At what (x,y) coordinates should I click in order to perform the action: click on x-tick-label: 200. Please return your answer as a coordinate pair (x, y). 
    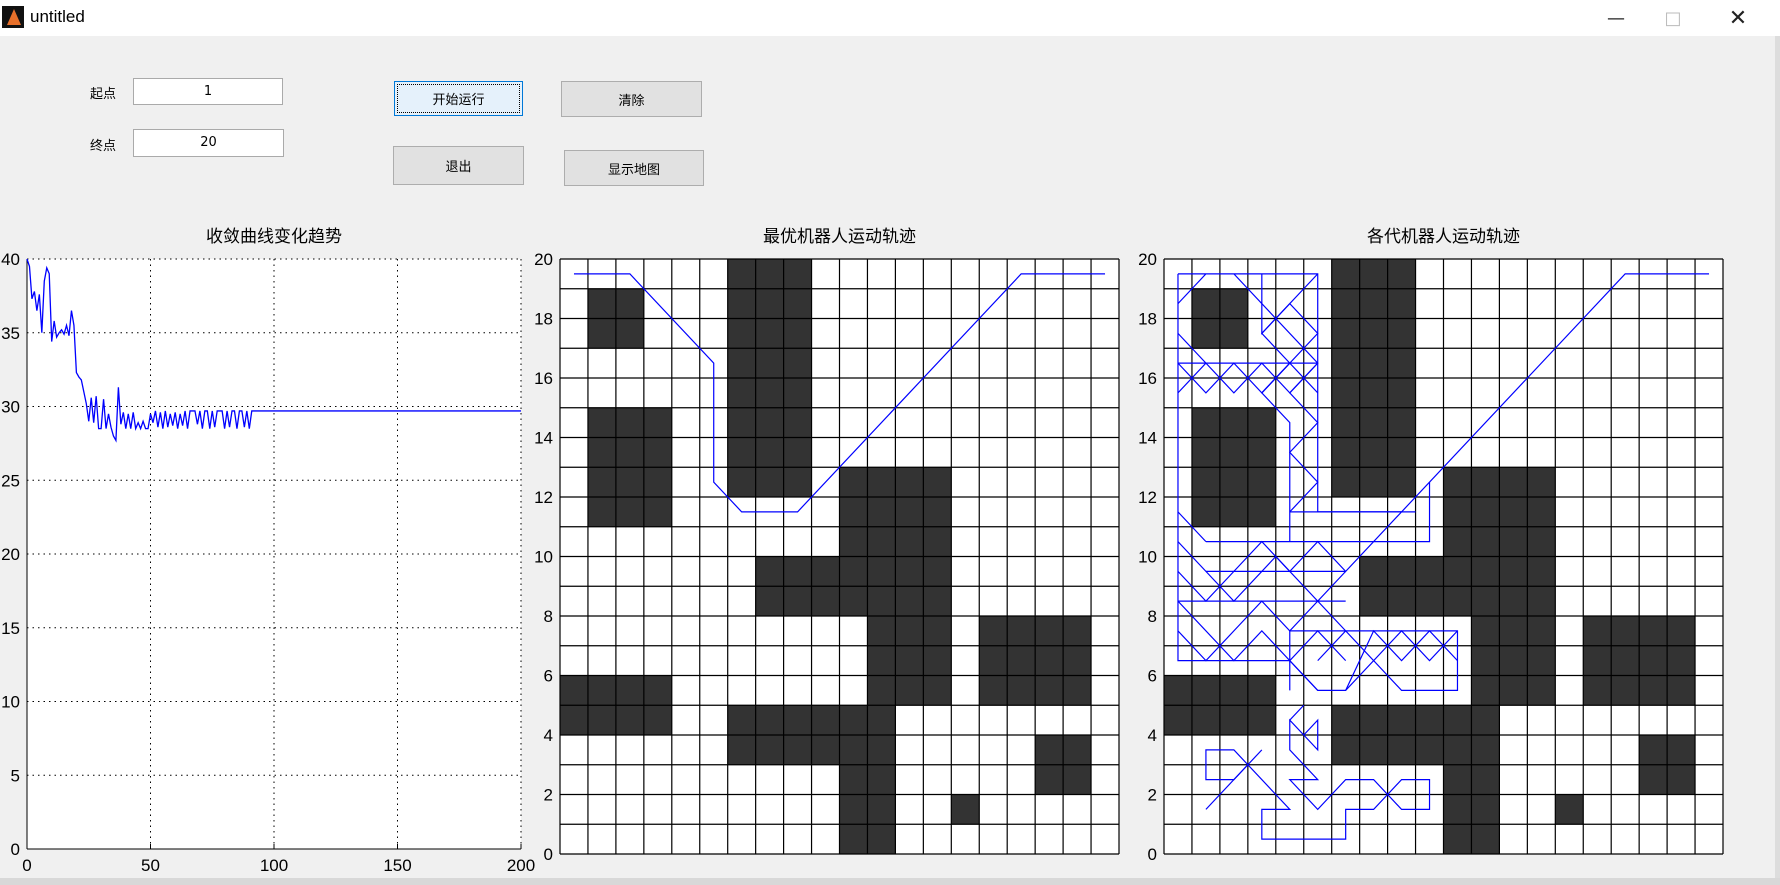
    Looking at the image, I should click on (521, 865).